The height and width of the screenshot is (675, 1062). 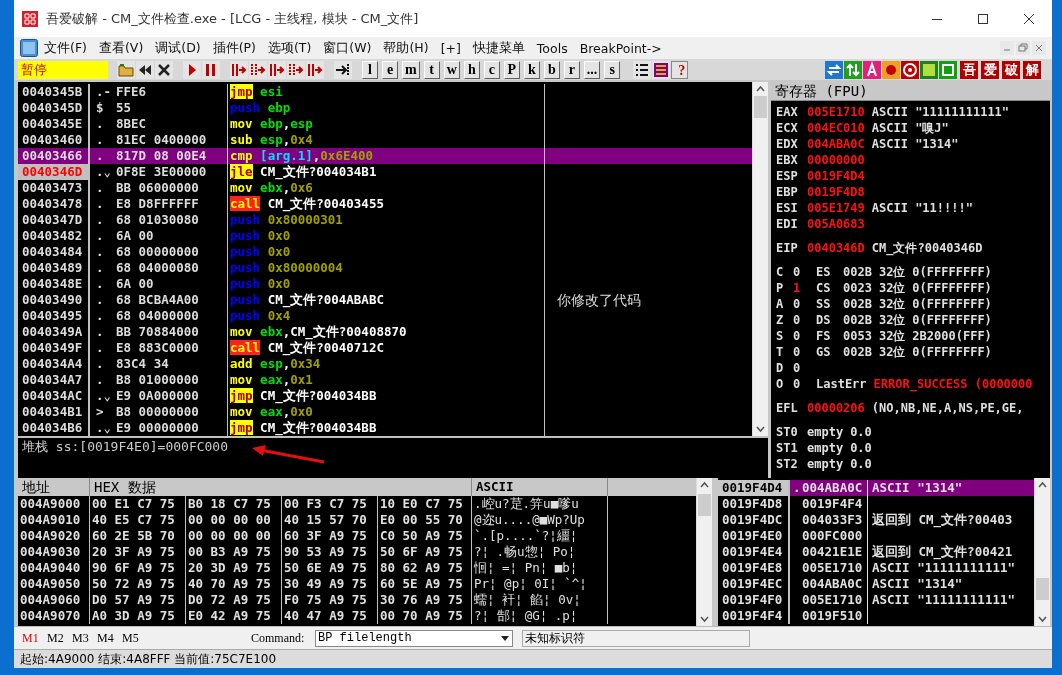 I want to click on menu-item: 选项(T), so click(x=289, y=48).